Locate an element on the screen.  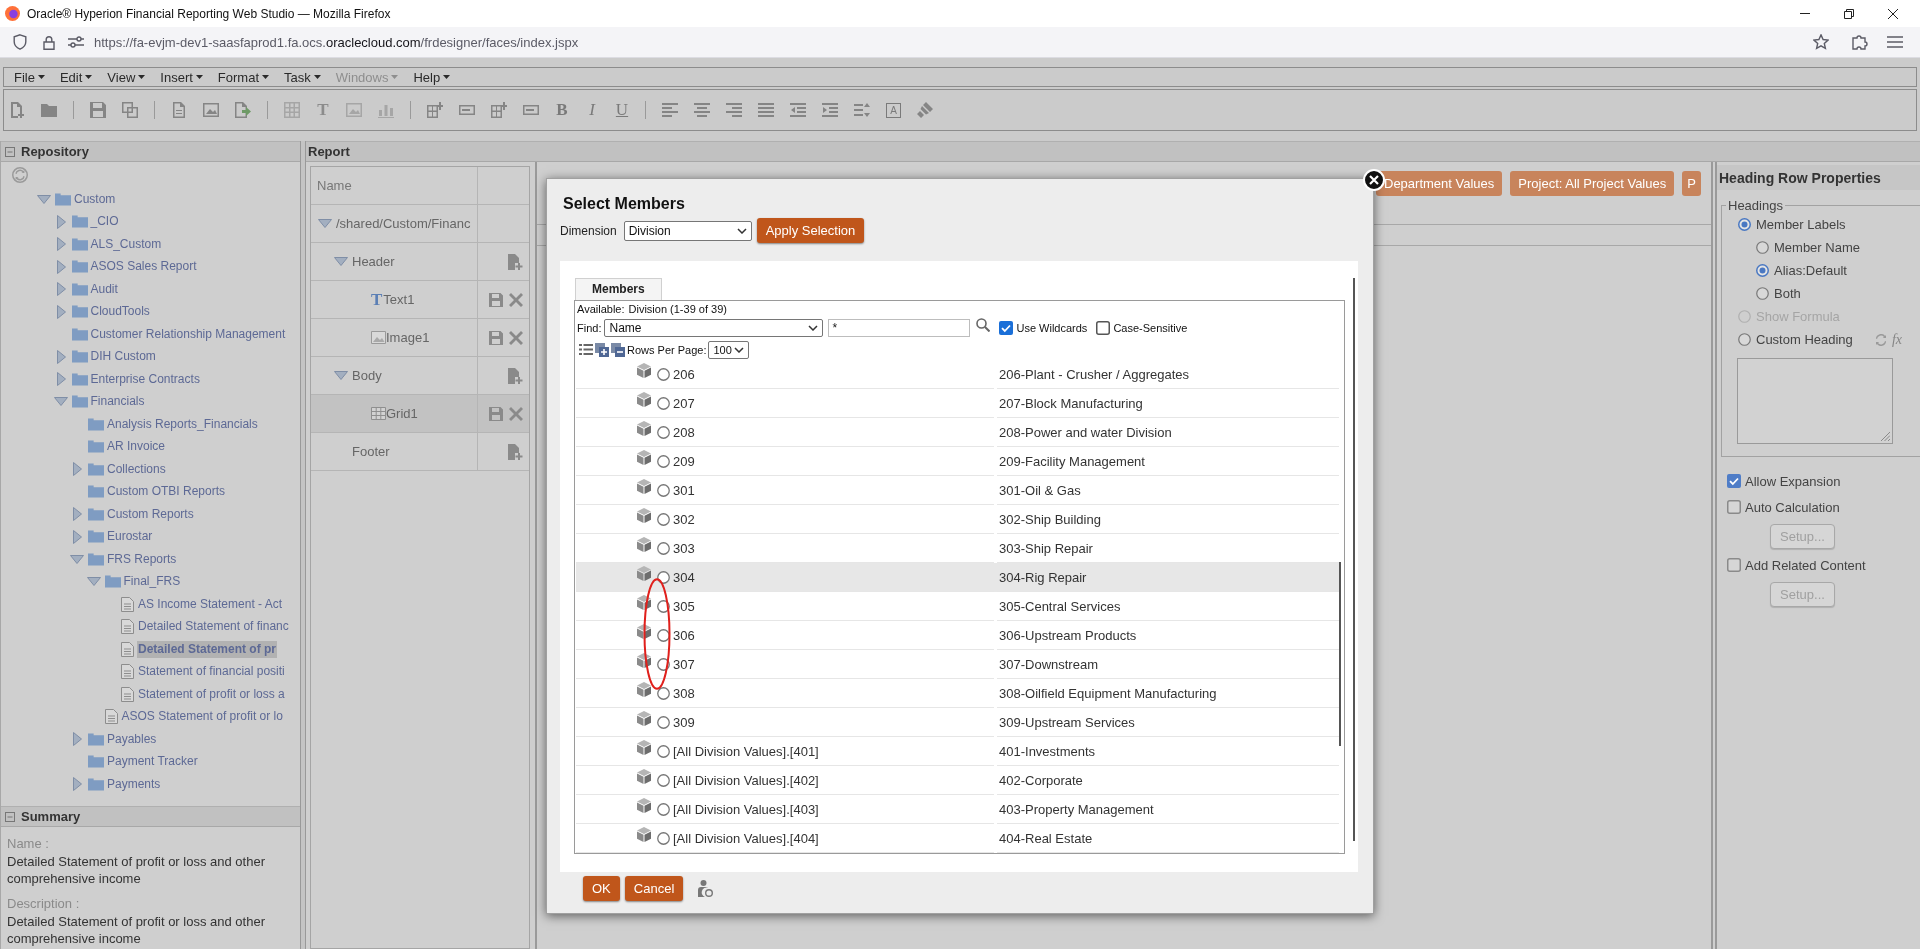
restore-icon is located at coordinates (1849, 13).